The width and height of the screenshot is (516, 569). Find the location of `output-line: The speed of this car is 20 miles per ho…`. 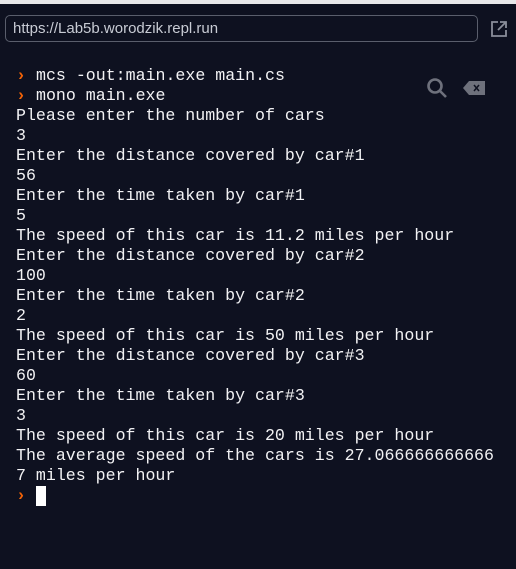

output-line: The speed of this car is 20 miles per ho… is located at coordinates (266, 436).